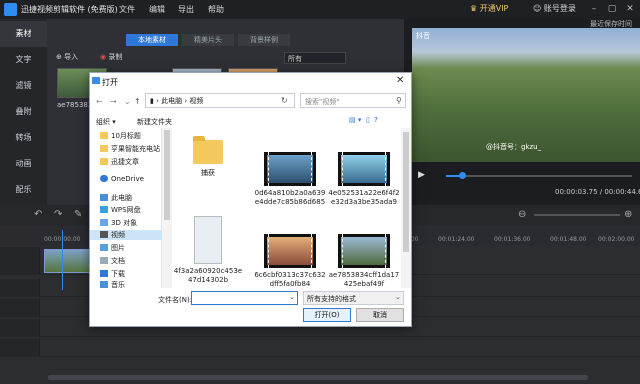 Image resolution: width=640 pixels, height=384 pixels. I want to click on search-input: 搜索"视频", so click(353, 100).